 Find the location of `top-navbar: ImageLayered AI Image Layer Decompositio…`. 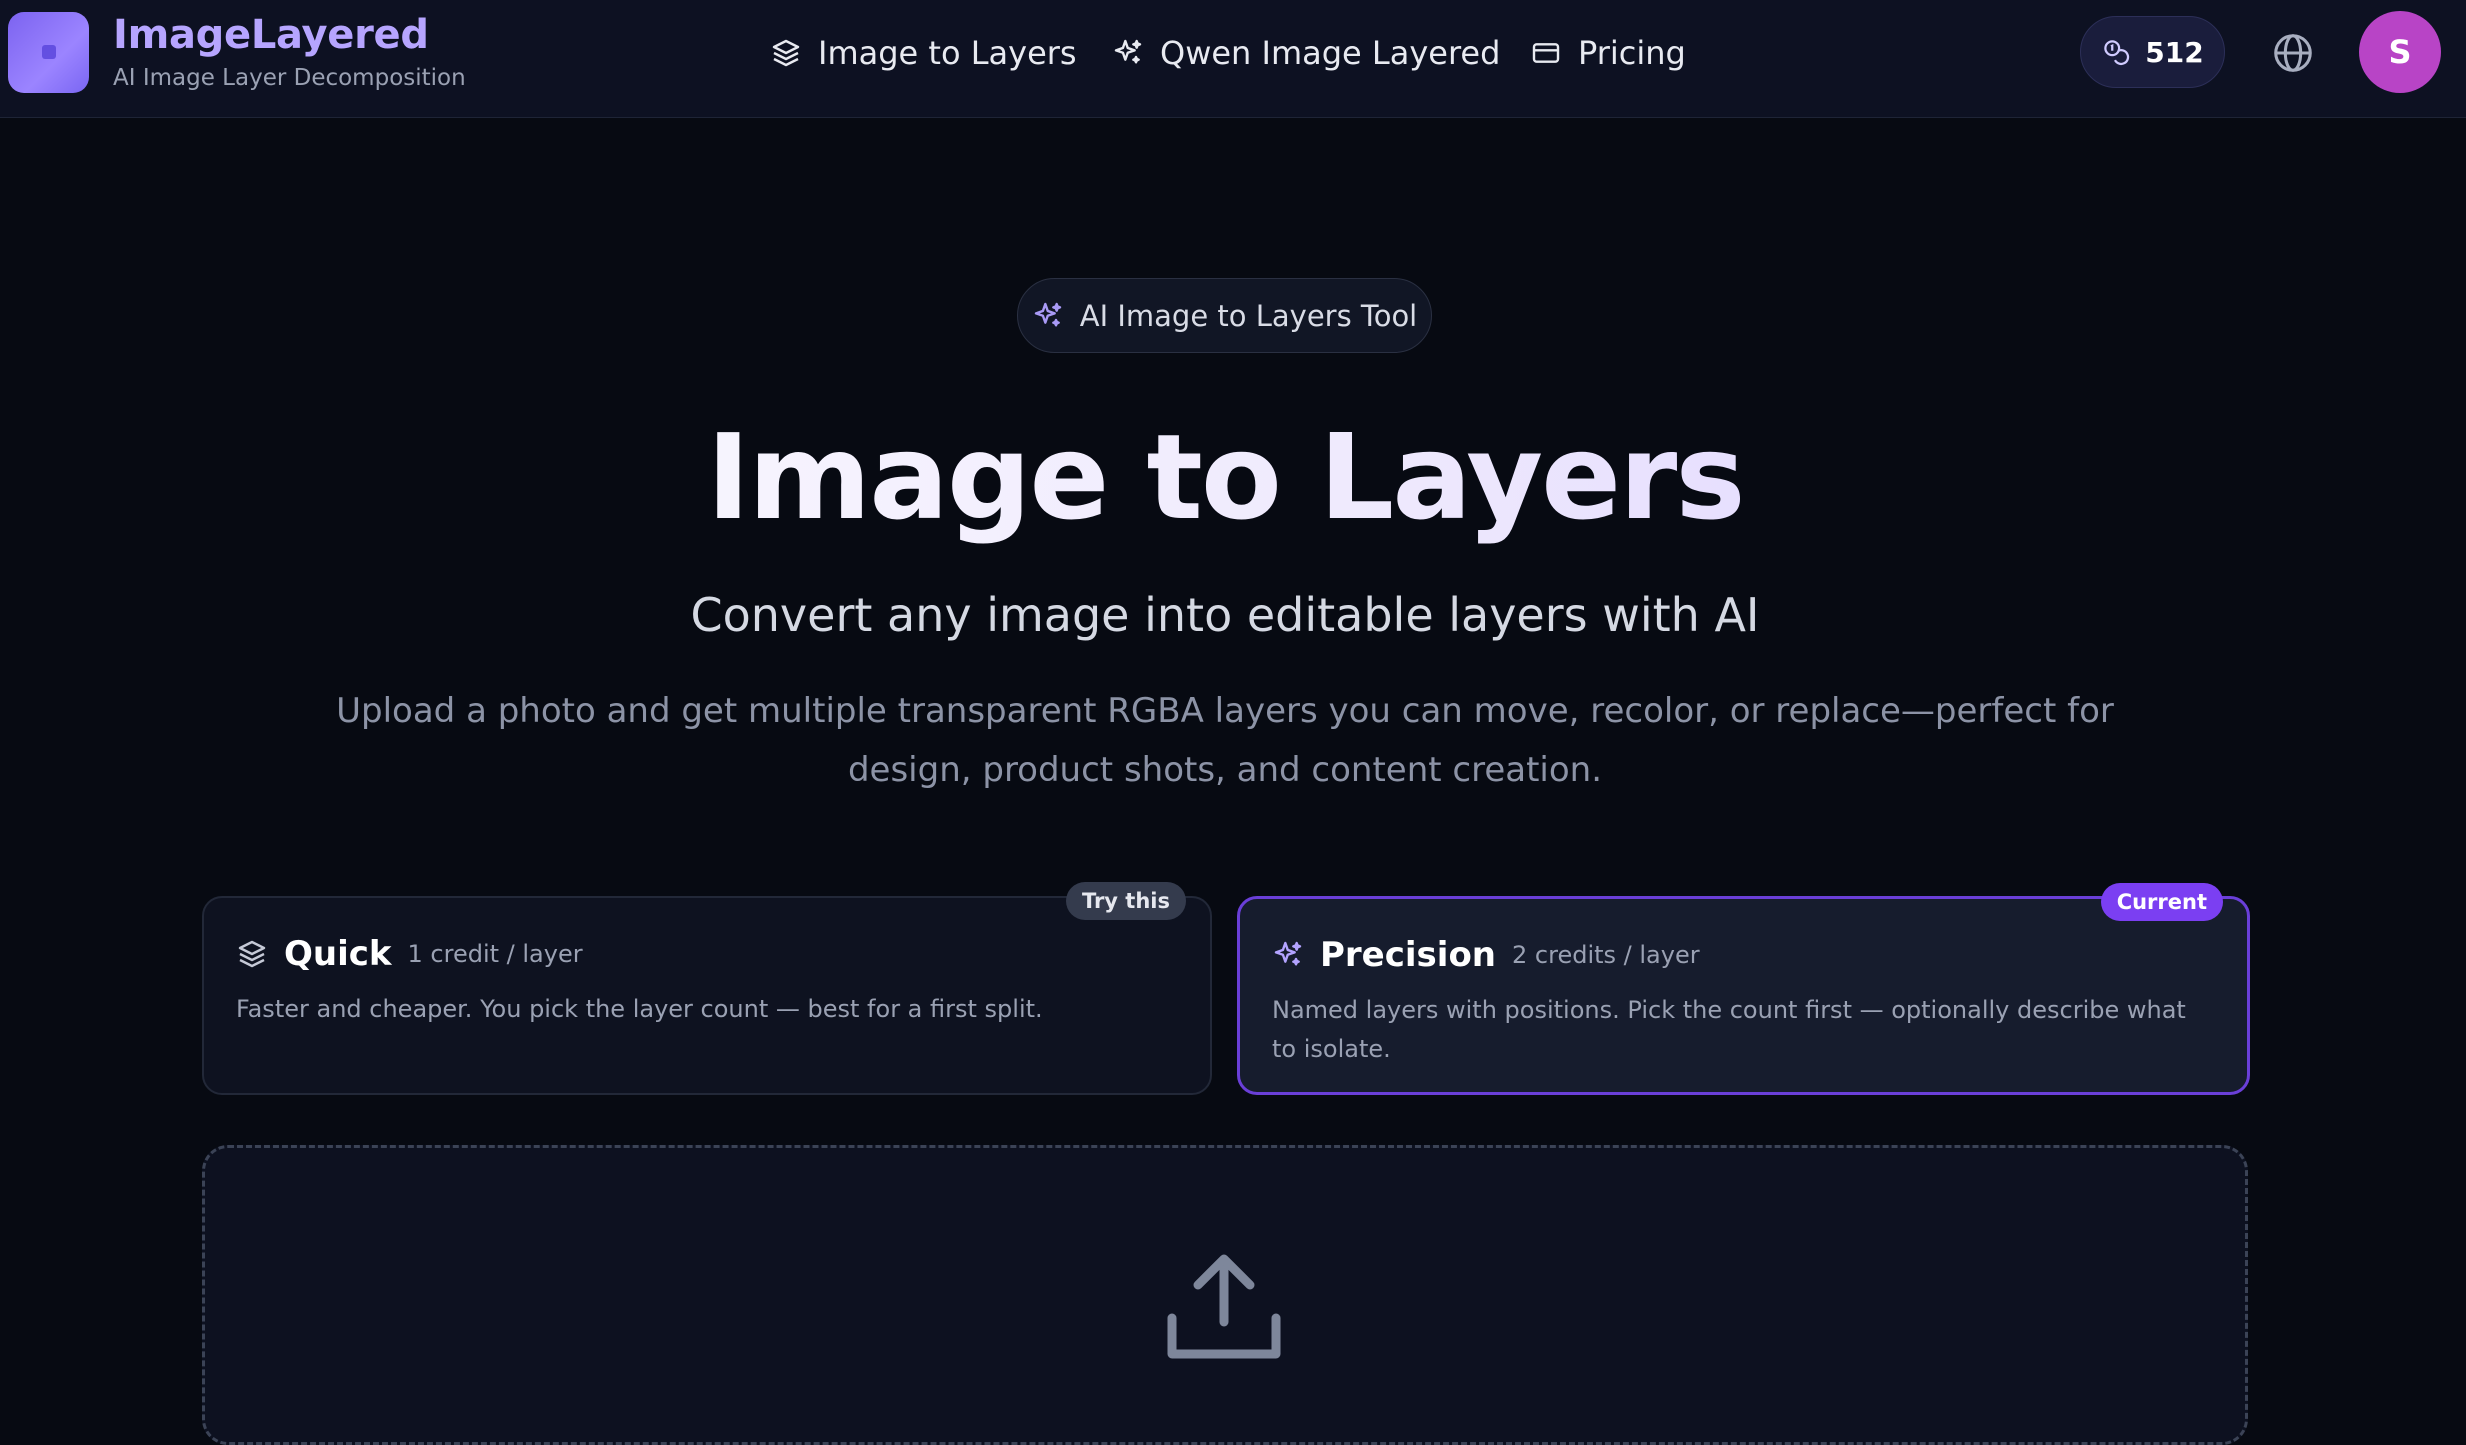

top-navbar: ImageLayered AI Image Layer Decompositio… is located at coordinates (1233, 59).